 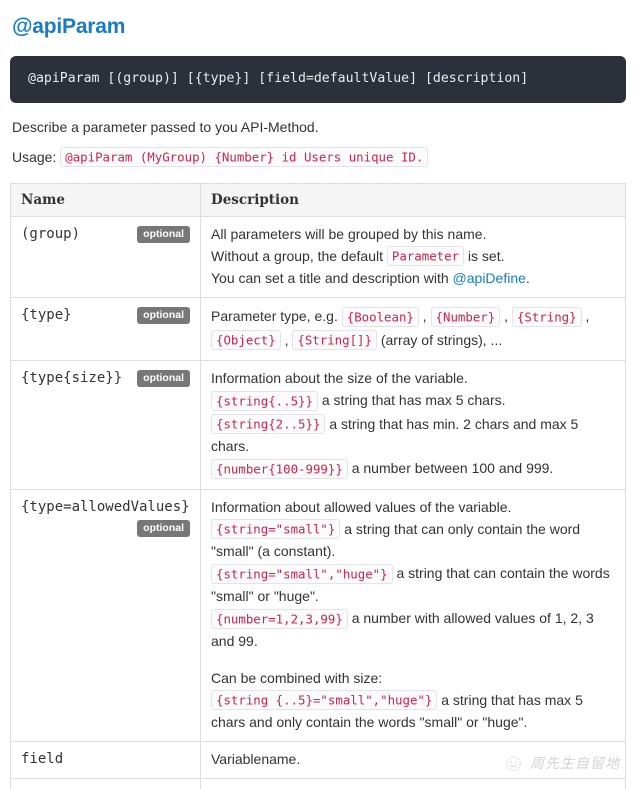 I want to click on inline-code: {string {..5}="small","huge"}, so click(x=324, y=700).